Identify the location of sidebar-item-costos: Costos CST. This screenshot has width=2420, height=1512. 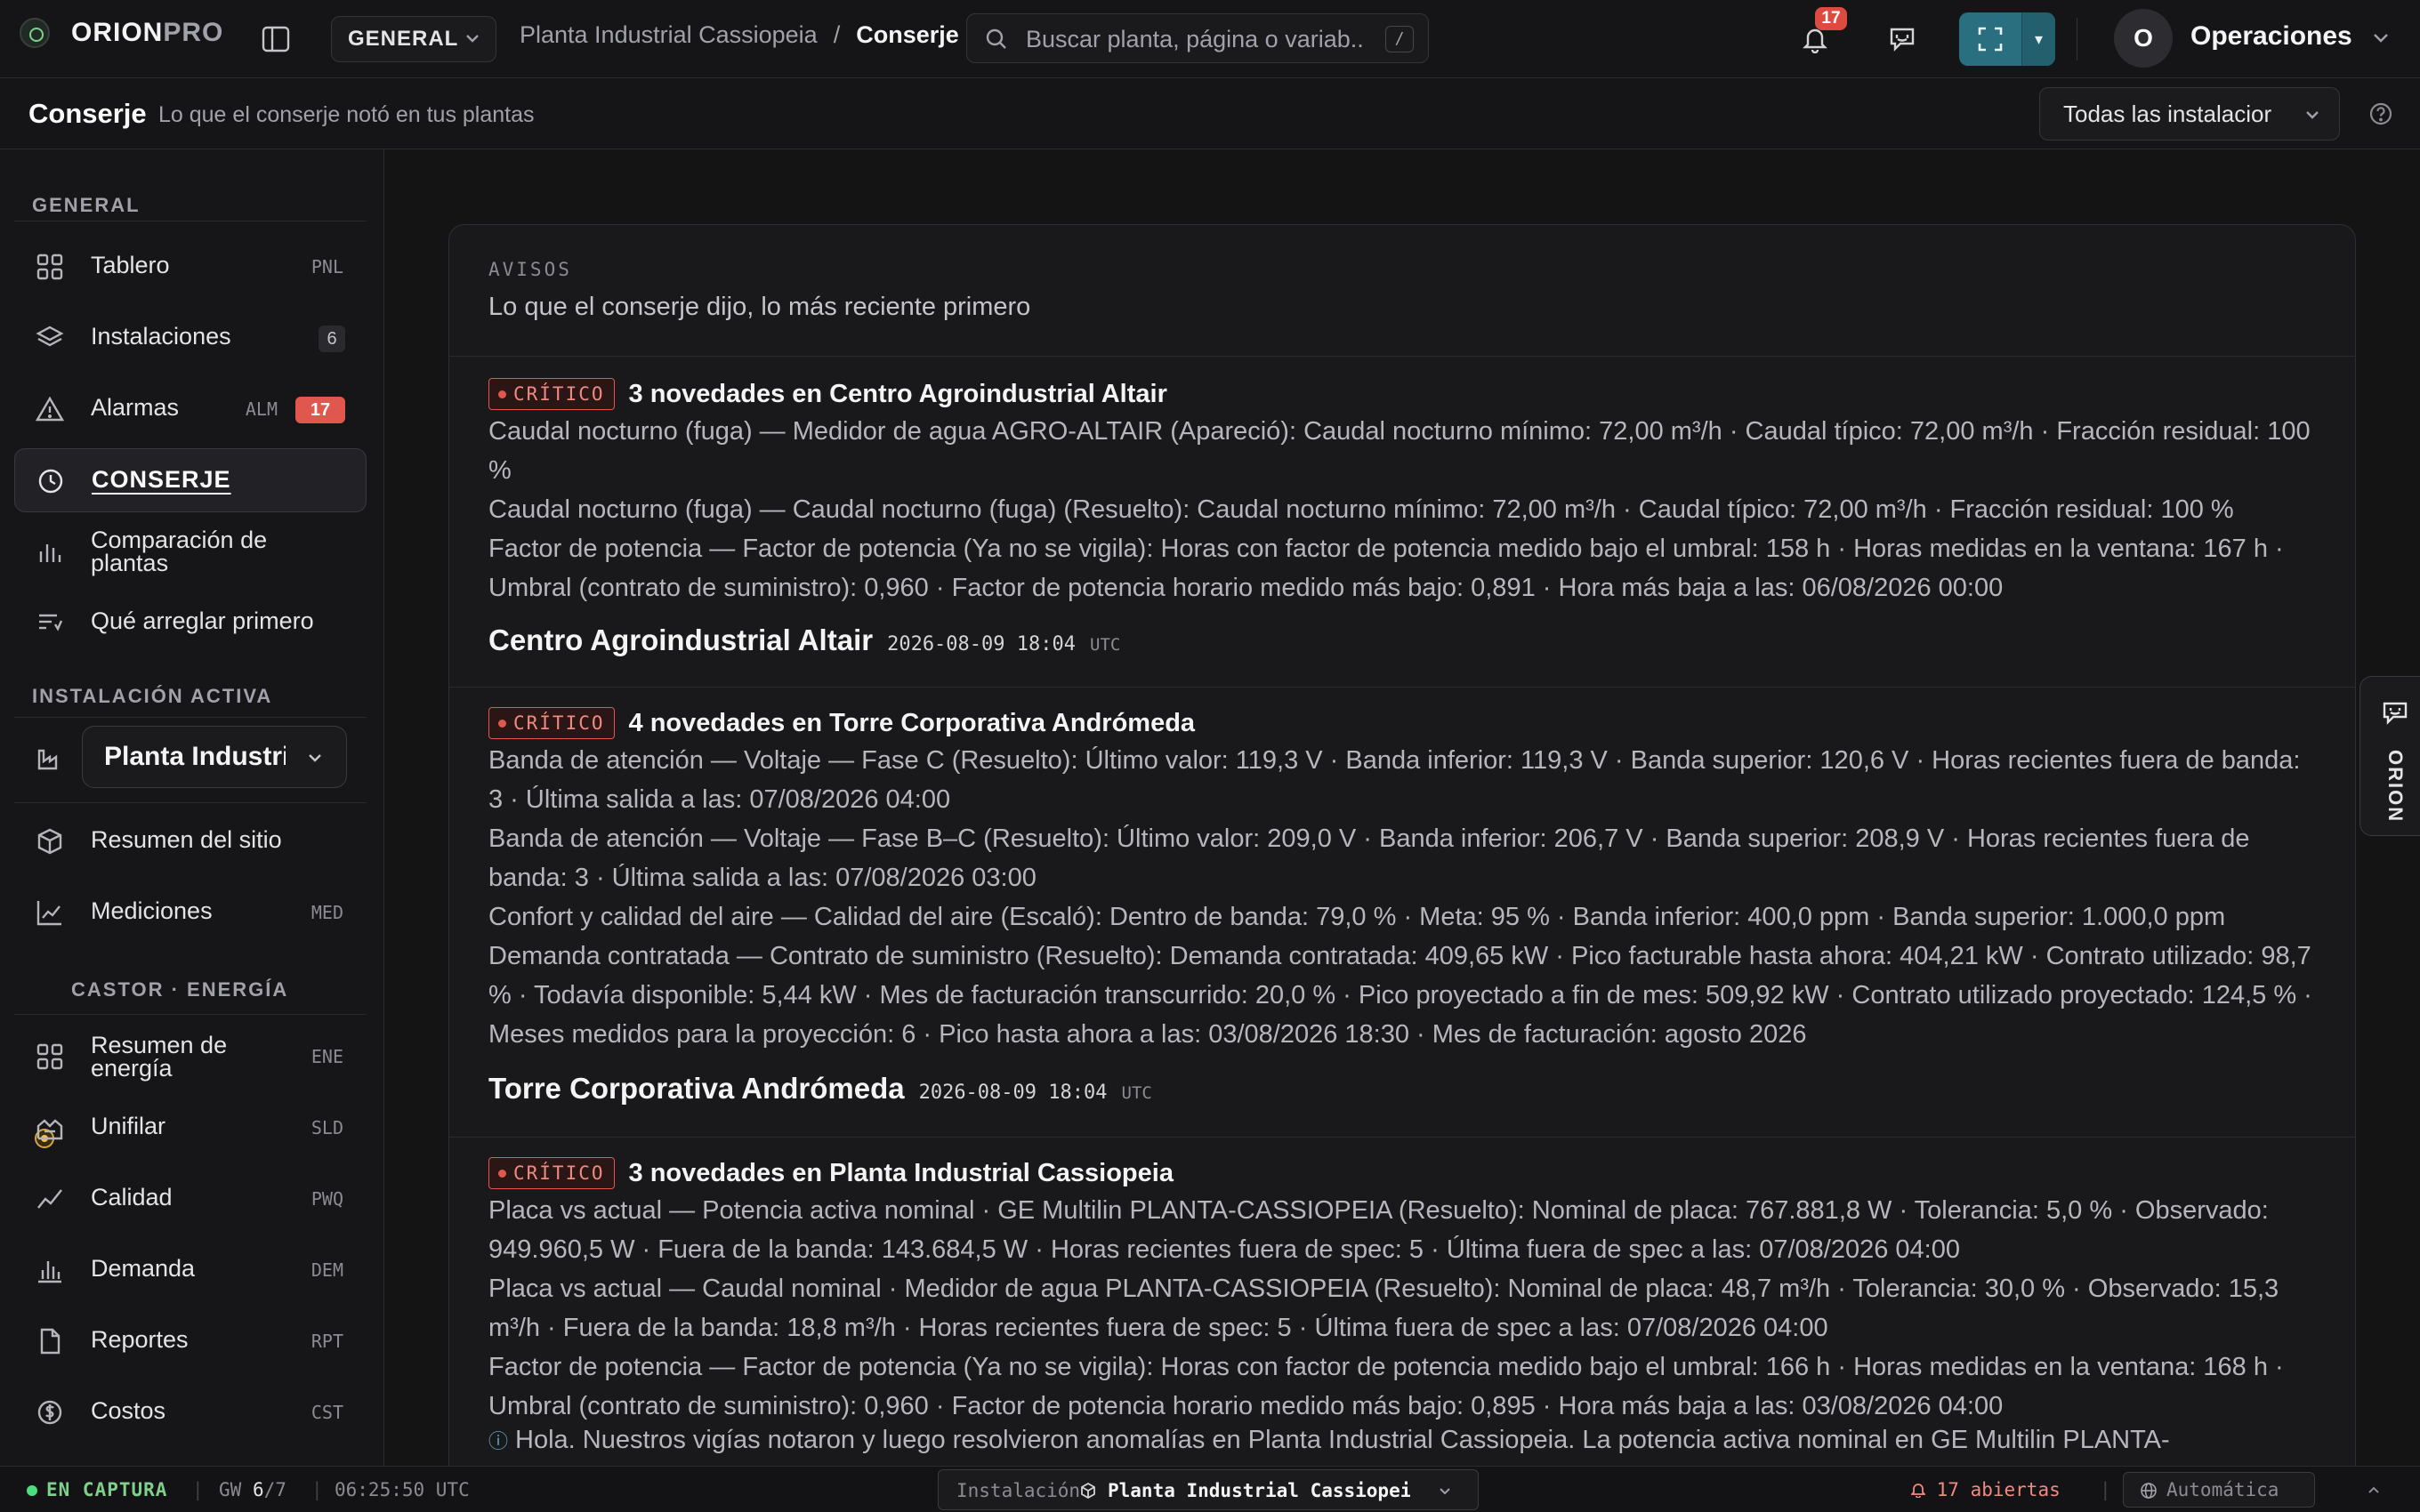
(190, 1412).